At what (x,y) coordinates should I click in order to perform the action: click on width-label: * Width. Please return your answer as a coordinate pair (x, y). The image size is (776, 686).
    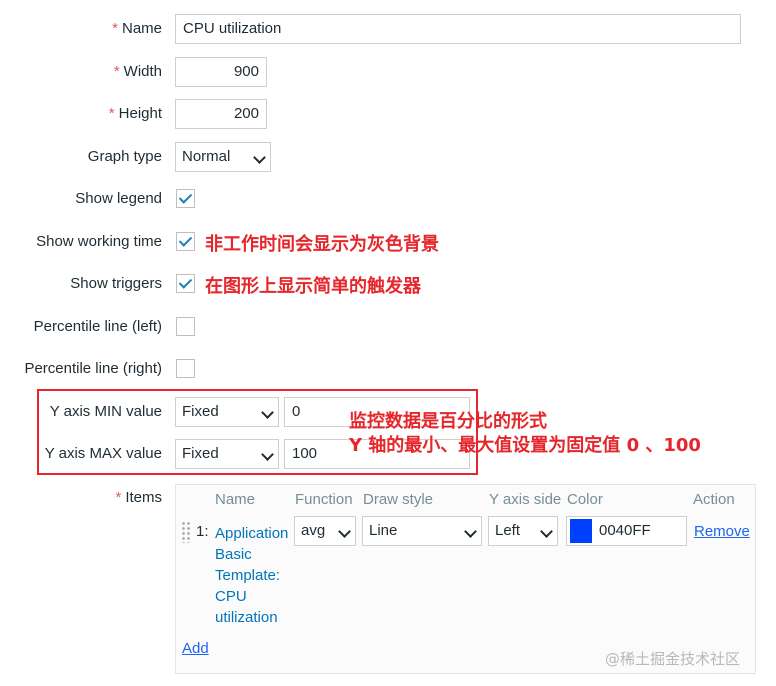
    Looking at the image, I should click on (137, 71).